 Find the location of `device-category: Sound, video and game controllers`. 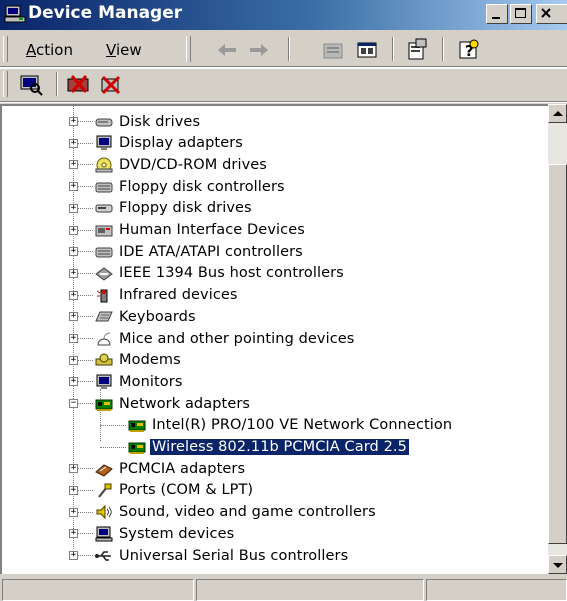

device-category: Sound, video and game controllers is located at coordinates (236, 512).